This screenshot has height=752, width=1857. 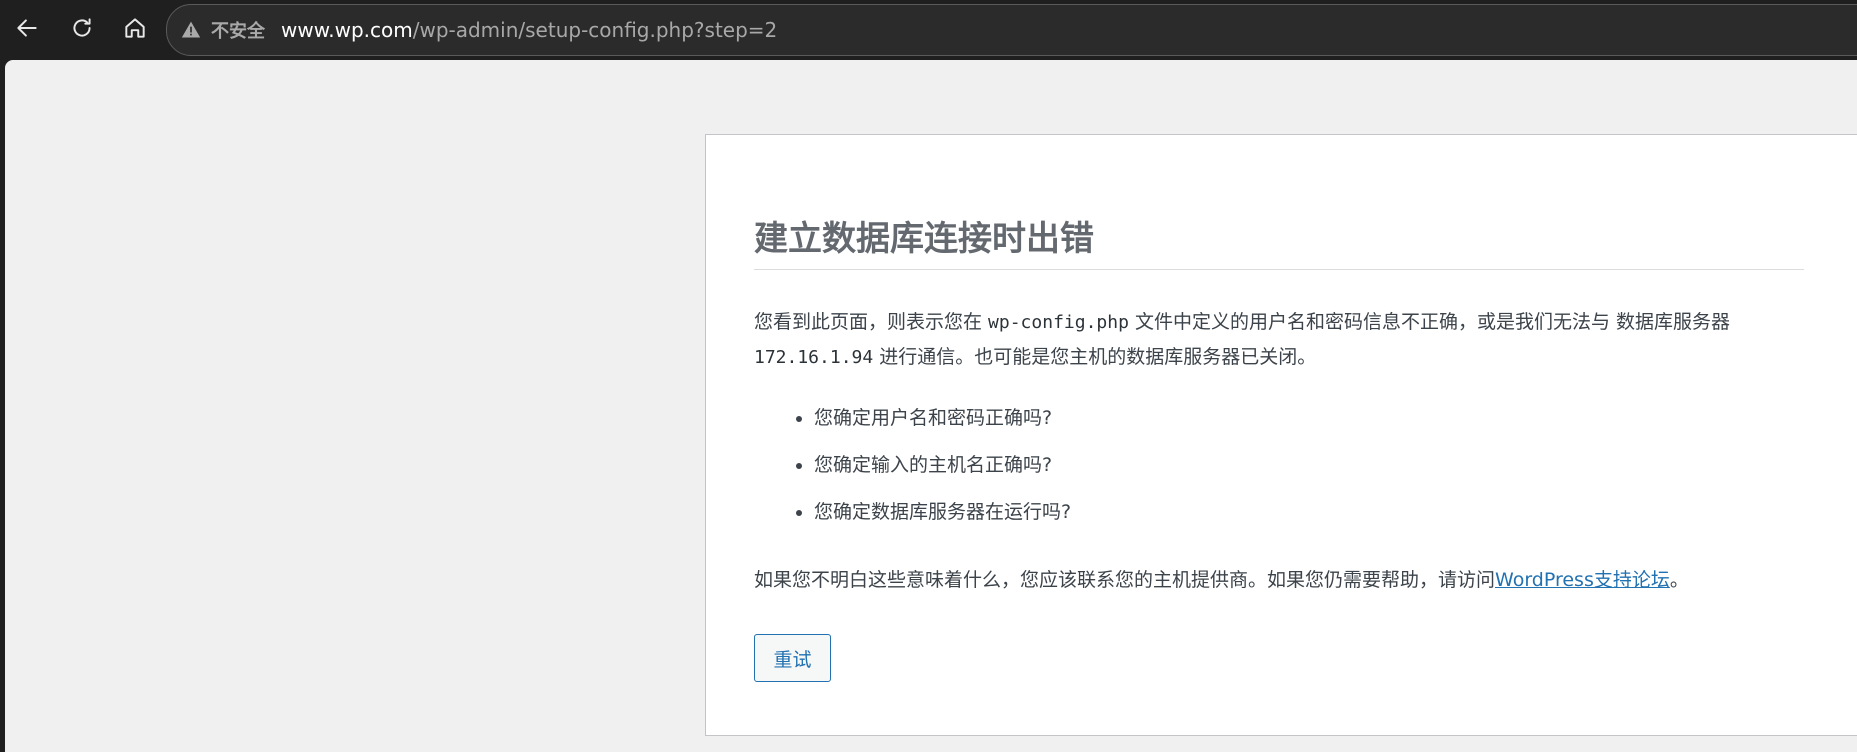 What do you see at coordinates (1058, 322) in the screenshot?
I see `config-filename: wp-config.php` at bounding box center [1058, 322].